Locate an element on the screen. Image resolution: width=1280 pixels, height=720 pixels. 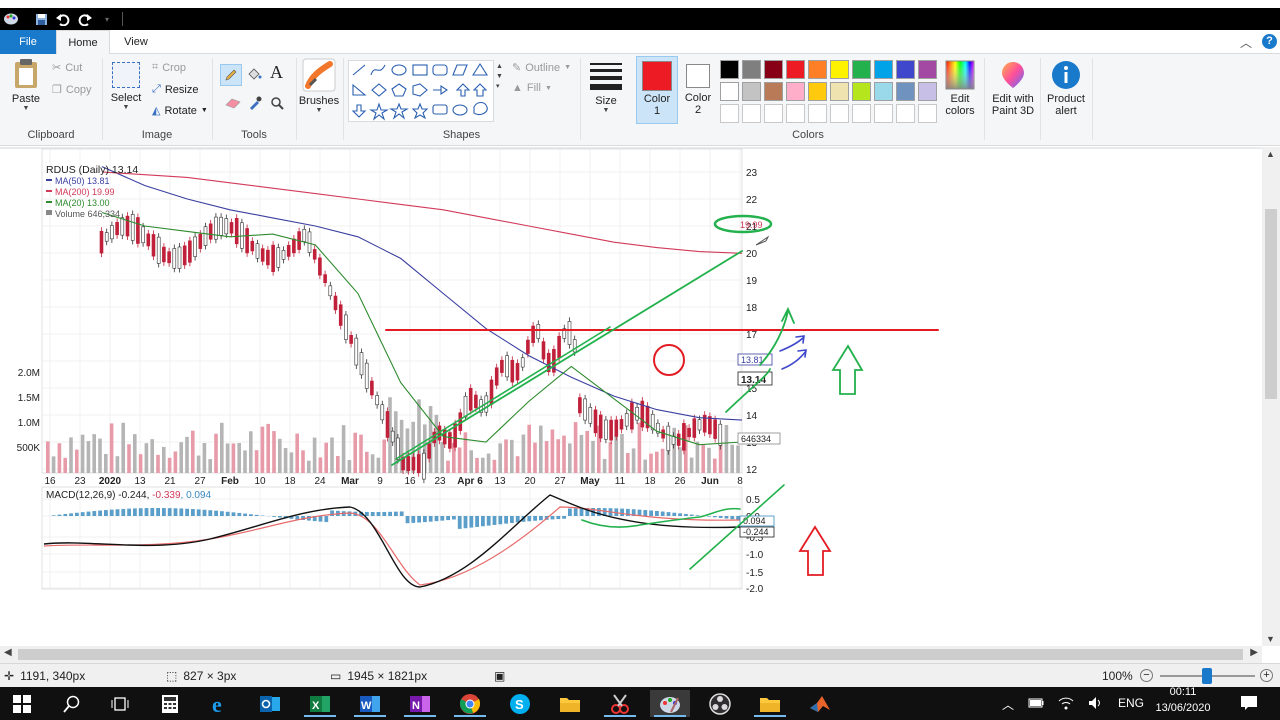
pencil-tool is located at coordinates (231, 75).